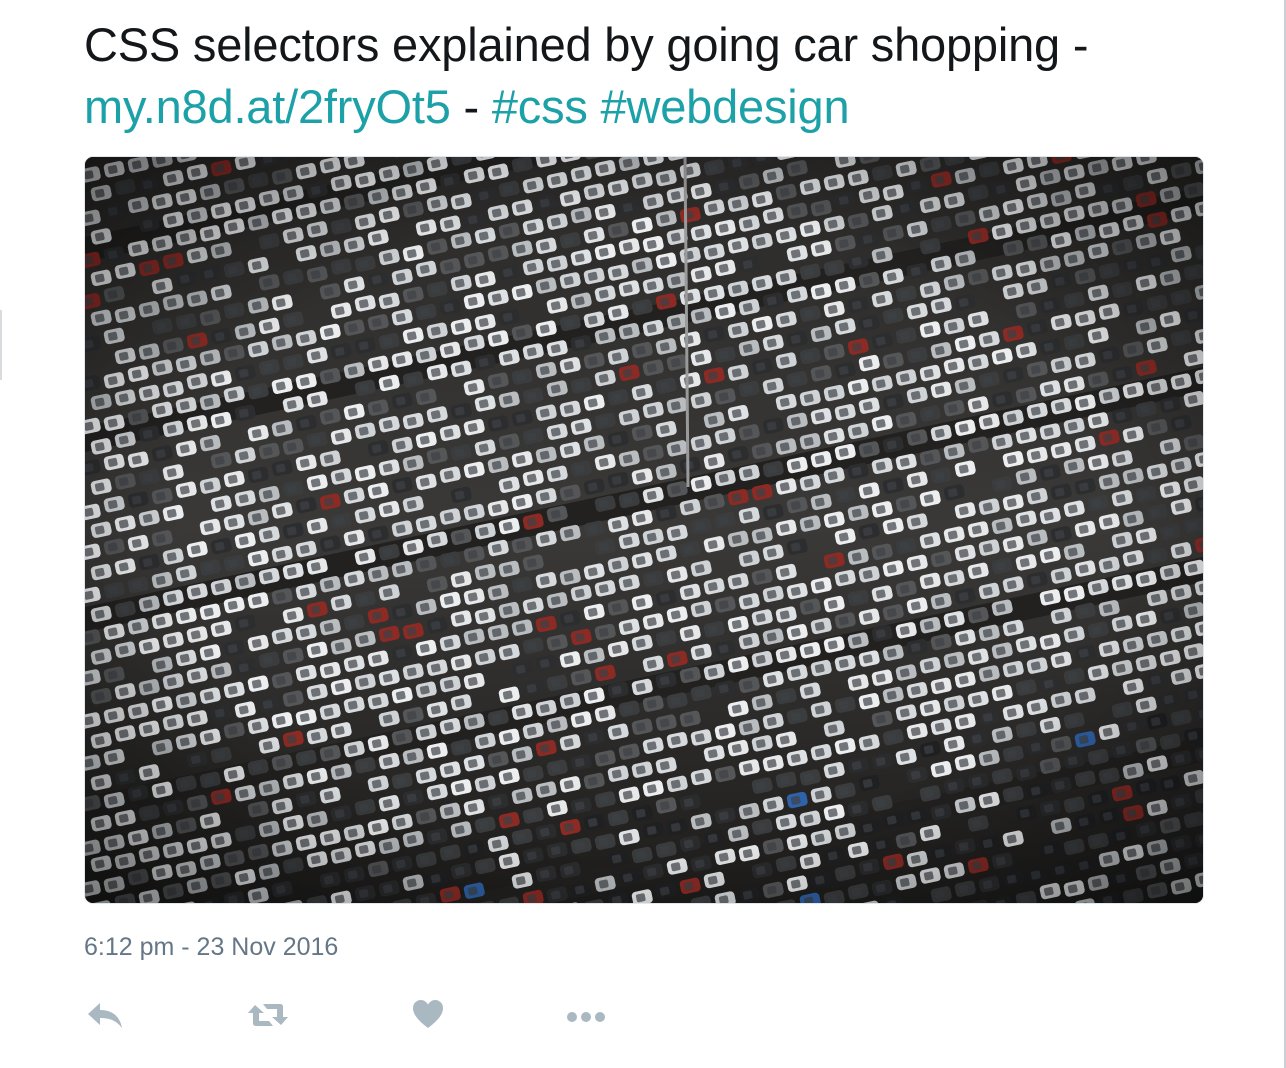 The height and width of the screenshot is (1068, 1286). Describe the element at coordinates (1, 345) in the screenshot. I see `window-edge-left` at that location.